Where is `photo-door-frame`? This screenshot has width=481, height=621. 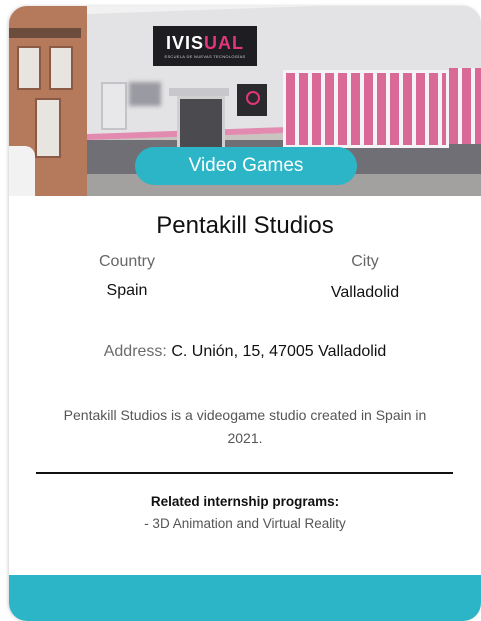 photo-door-frame is located at coordinates (199, 92).